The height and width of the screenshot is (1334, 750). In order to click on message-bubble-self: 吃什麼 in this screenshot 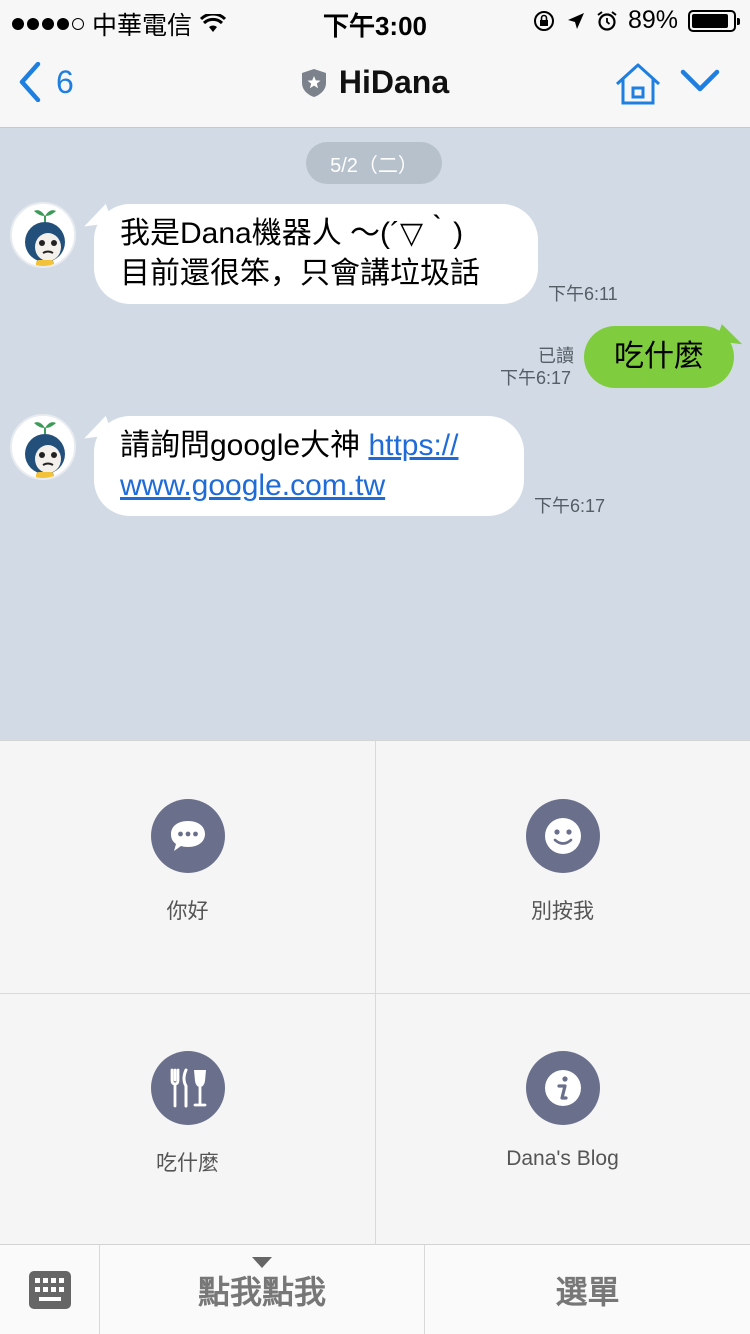, I will do `click(659, 357)`.